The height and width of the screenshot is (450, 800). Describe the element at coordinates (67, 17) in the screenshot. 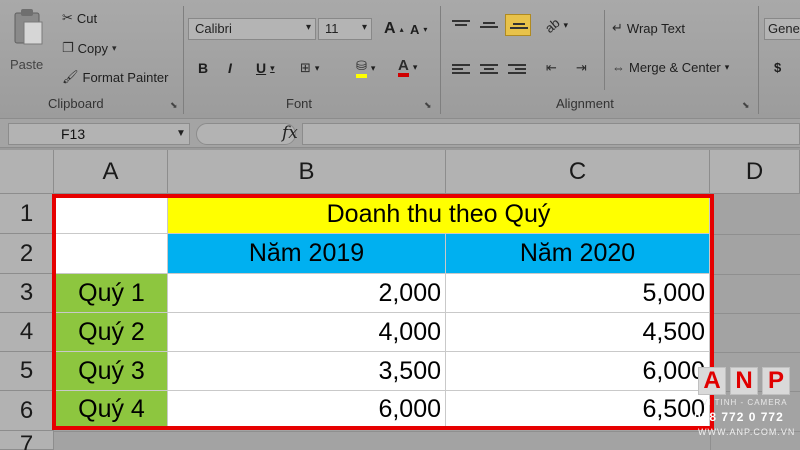

I see `scissors-icon: ✂` at that location.